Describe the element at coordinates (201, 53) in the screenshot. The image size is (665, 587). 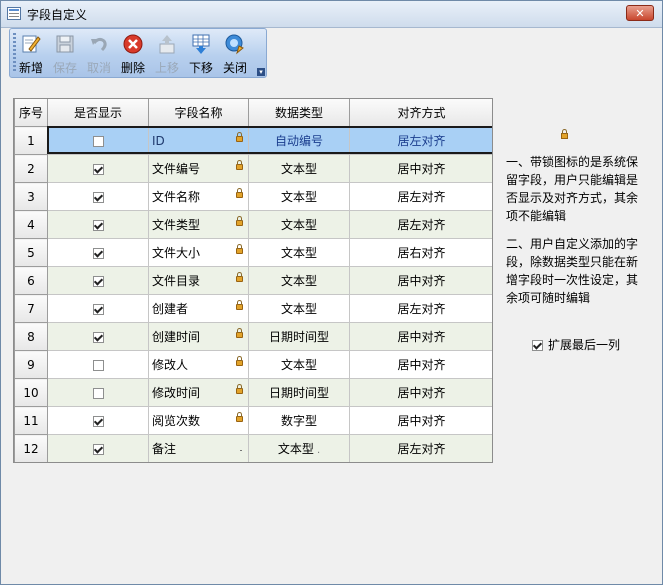
I see `move-down-button: 下移` at that location.